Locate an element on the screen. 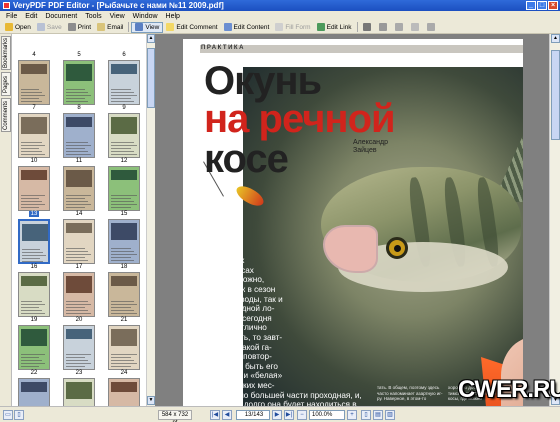  menu-edit: Edit is located at coordinates (31, 16).